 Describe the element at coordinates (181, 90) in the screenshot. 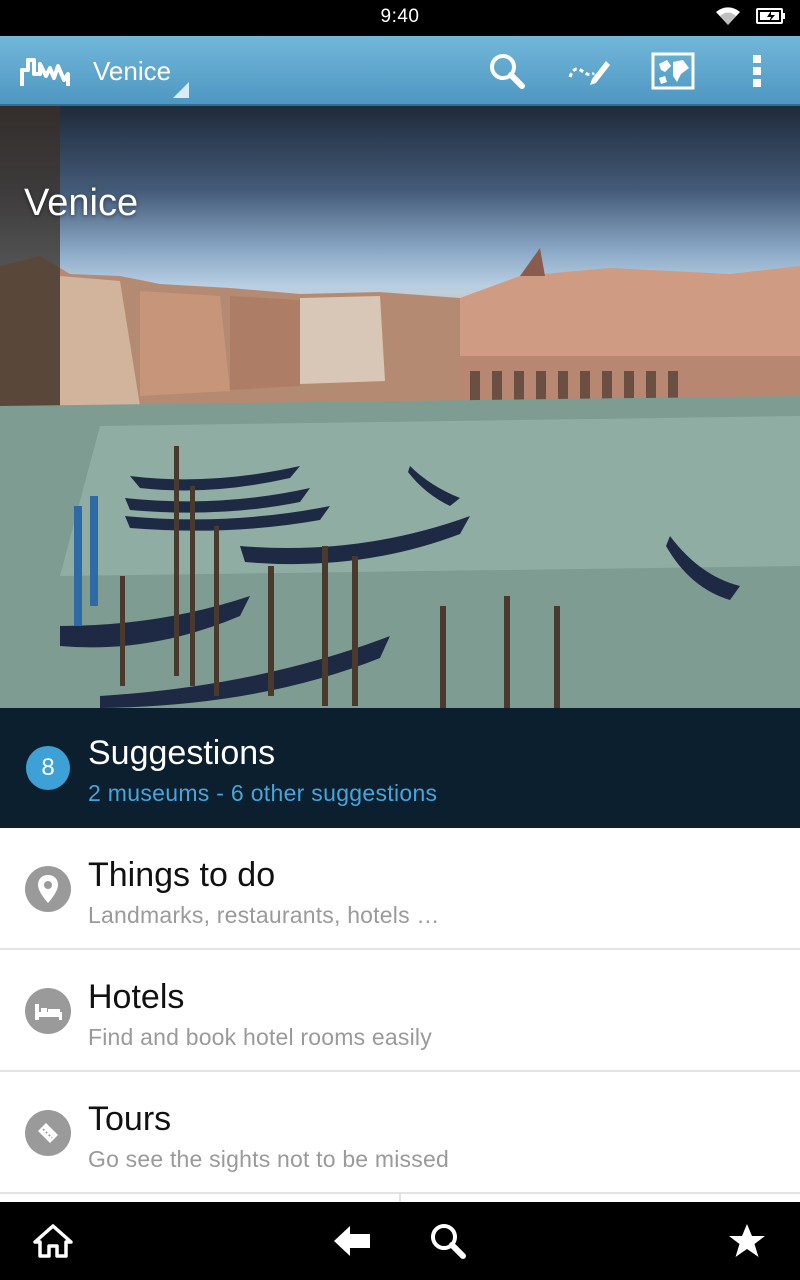

I see `spinner-caret-icon` at that location.